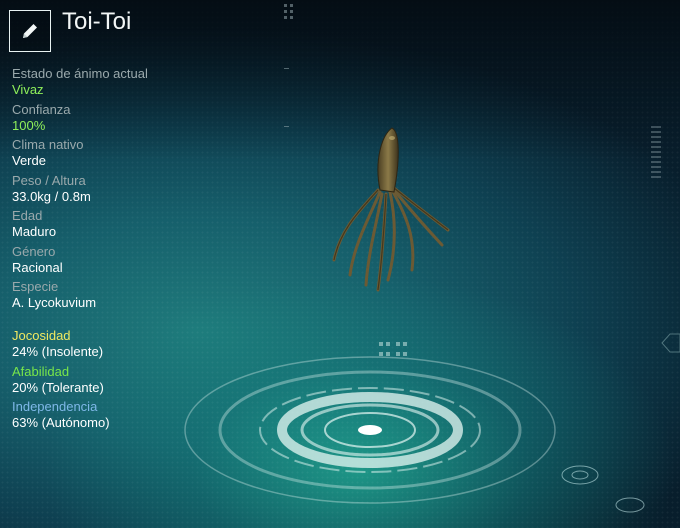 The height and width of the screenshot is (528, 680). Describe the element at coordinates (390, 210) in the screenshot. I see `creature-model` at that location.